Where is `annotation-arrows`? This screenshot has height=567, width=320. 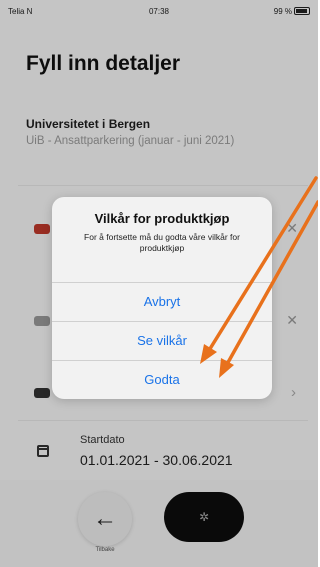
annotation-arrows is located at coordinates (259, 277).